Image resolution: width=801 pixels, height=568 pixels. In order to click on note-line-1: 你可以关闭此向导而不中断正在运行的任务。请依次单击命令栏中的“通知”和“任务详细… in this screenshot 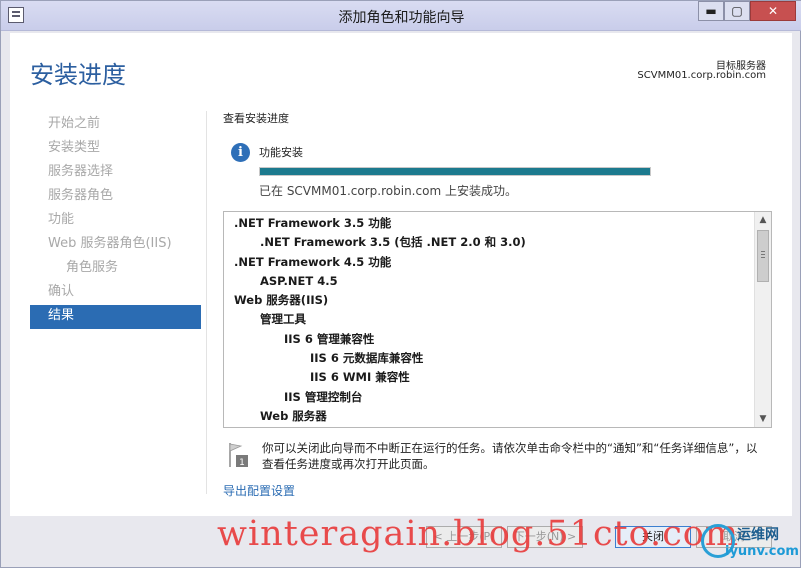, I will do `click(510, 448)`.